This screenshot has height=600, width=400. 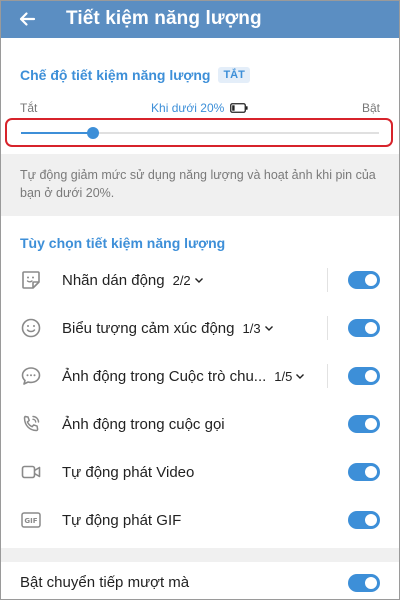 I want to click on smooth-transitions-label: Bật chuyển tiếp mượt mà, so click(x=105, y=582).